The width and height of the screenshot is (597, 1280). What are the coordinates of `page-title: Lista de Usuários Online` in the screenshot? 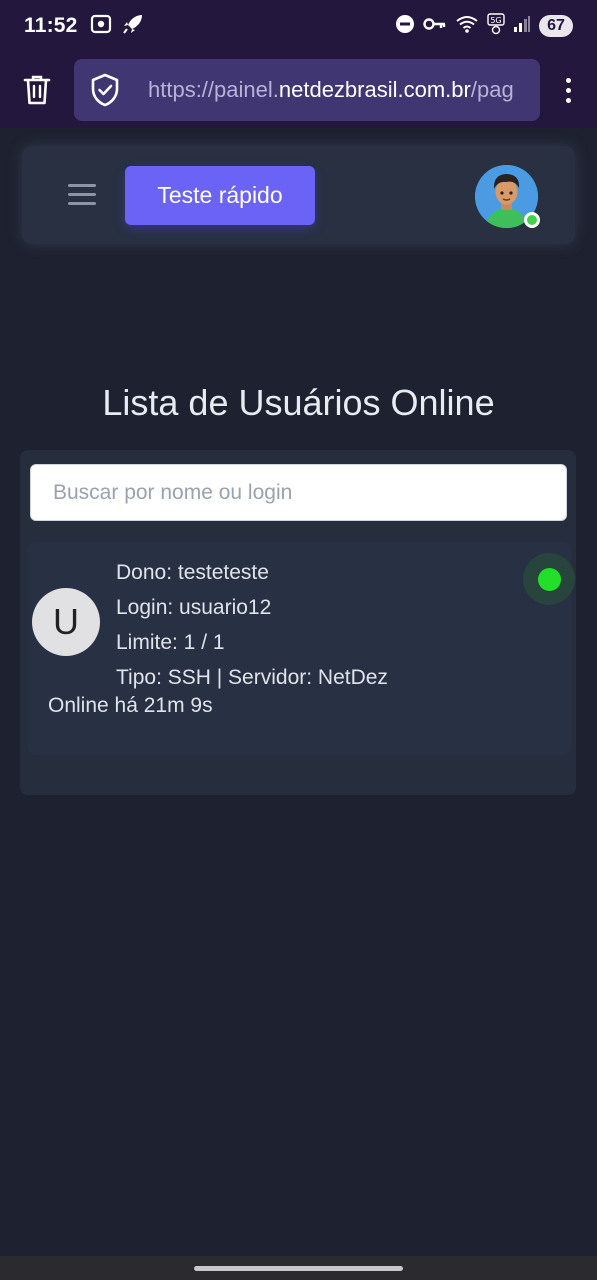 It's located at (298, 402).